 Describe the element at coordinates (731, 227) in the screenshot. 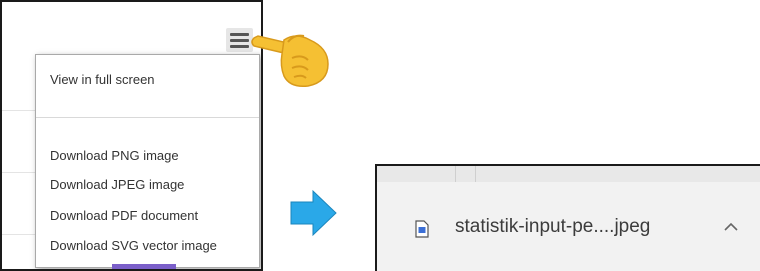

I see `chevron-up-icon` at that location.